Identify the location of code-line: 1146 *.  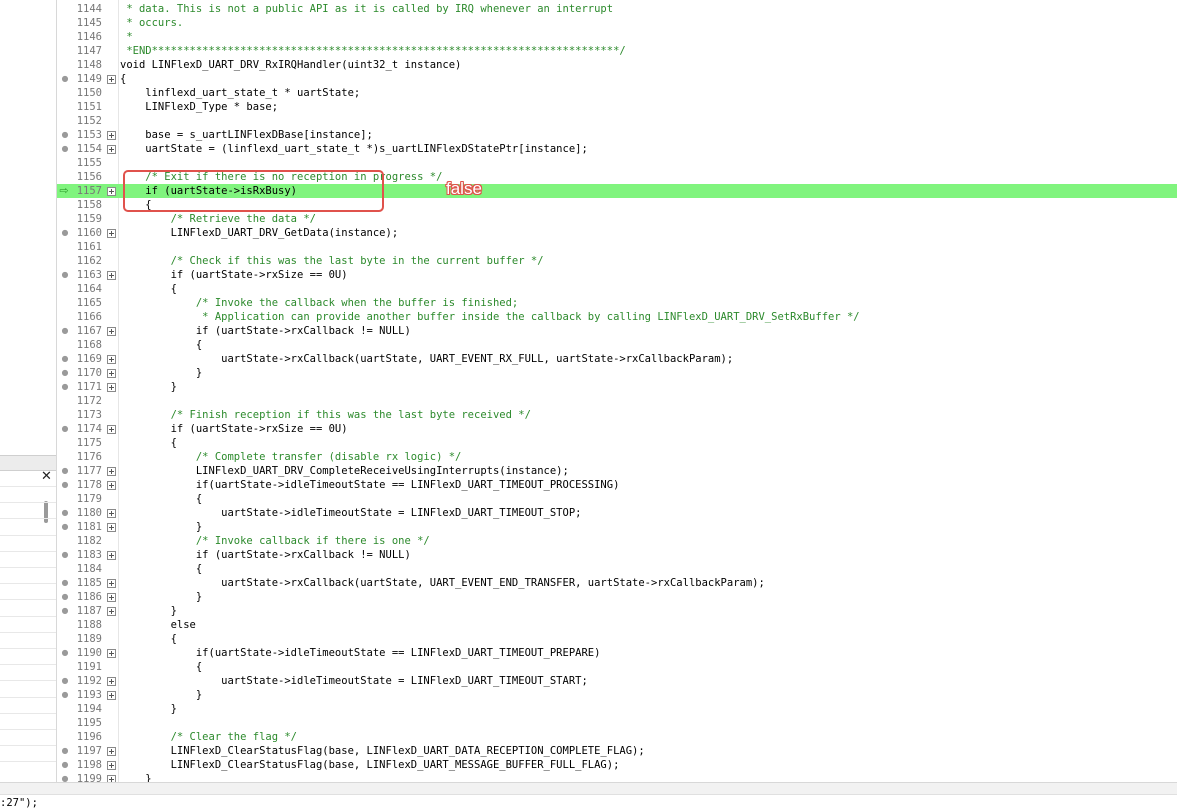
(617, 37).